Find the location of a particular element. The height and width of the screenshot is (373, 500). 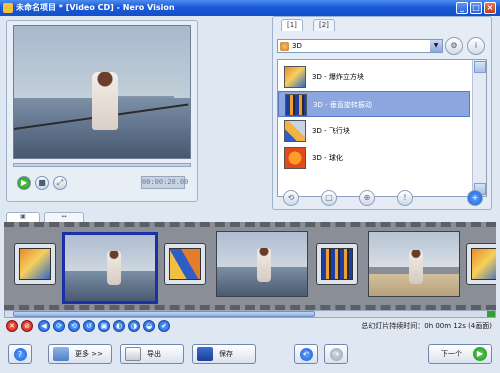

save-icon is located at coordinates (205, 354).